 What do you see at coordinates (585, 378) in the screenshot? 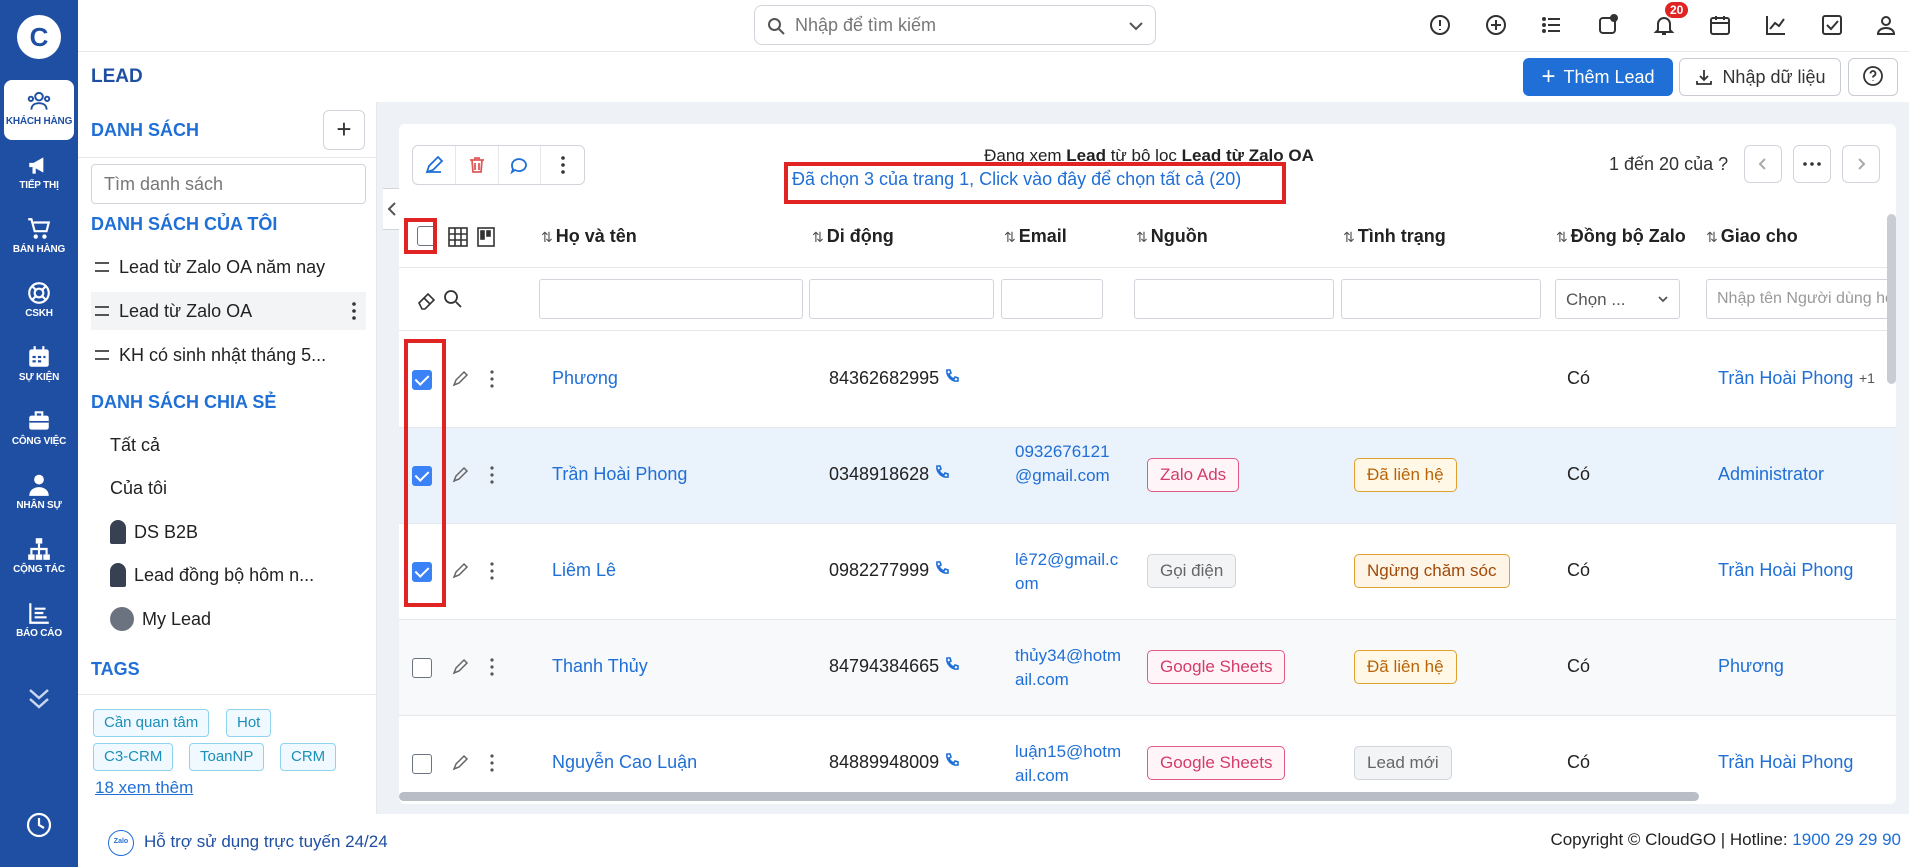
I see `lead-name: Phương` at bounding box center [585, 378].